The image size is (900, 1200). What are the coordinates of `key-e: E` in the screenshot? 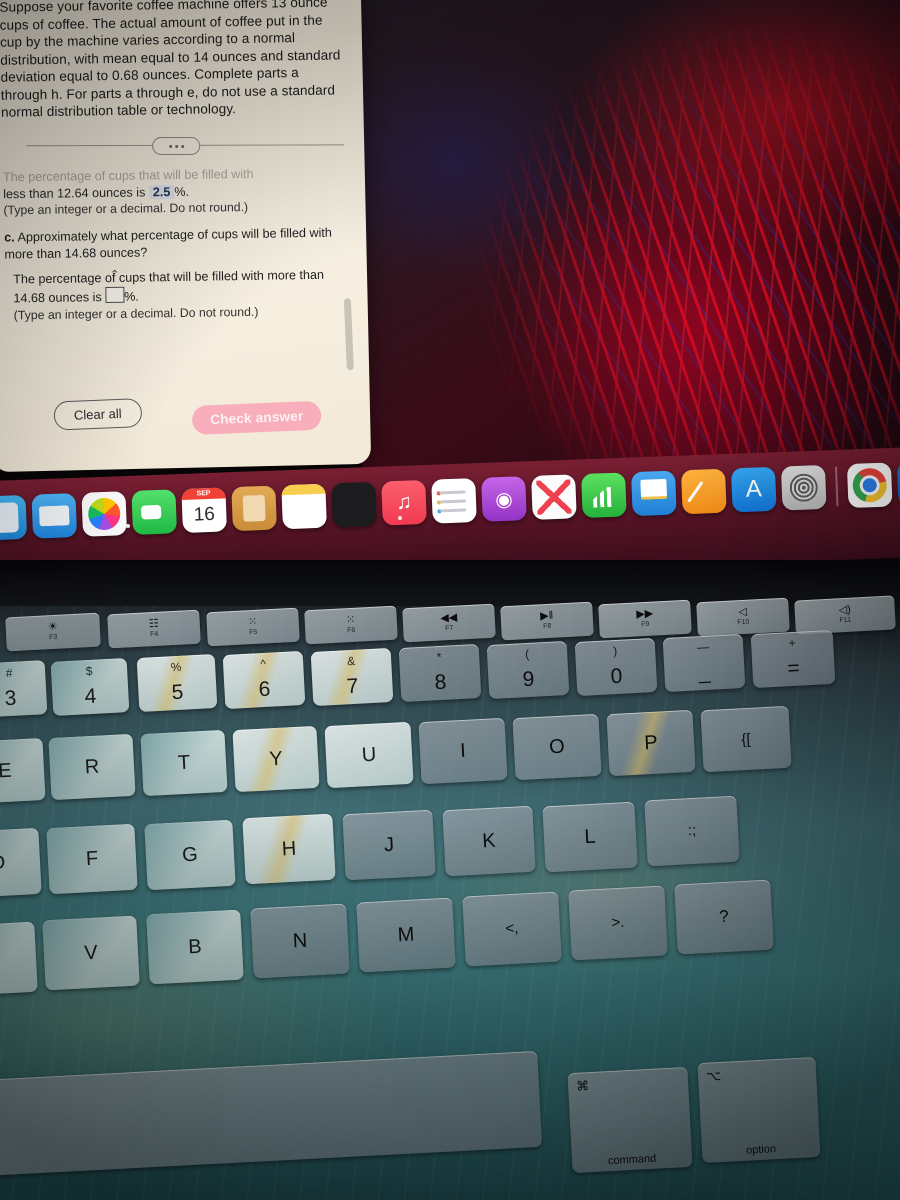 It's located at (23, 771).